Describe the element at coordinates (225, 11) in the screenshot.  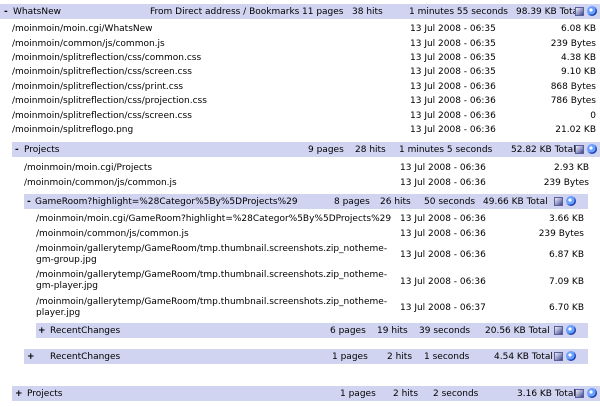
I see `referrer-source: From Direct address / Bookmarks` at that location.